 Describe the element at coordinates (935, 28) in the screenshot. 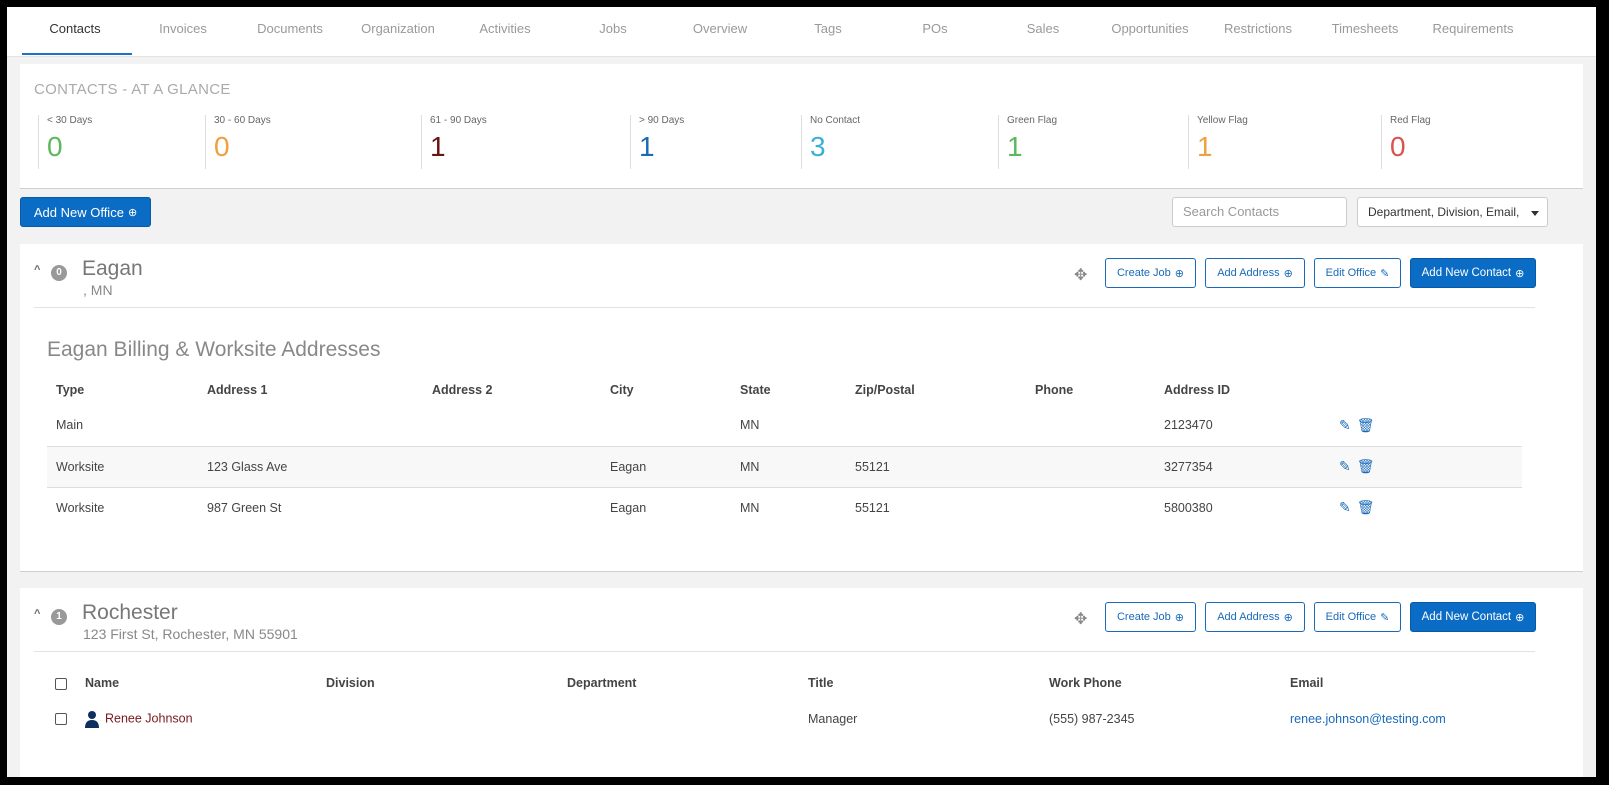

I see `tab-pos: POs` at that location.